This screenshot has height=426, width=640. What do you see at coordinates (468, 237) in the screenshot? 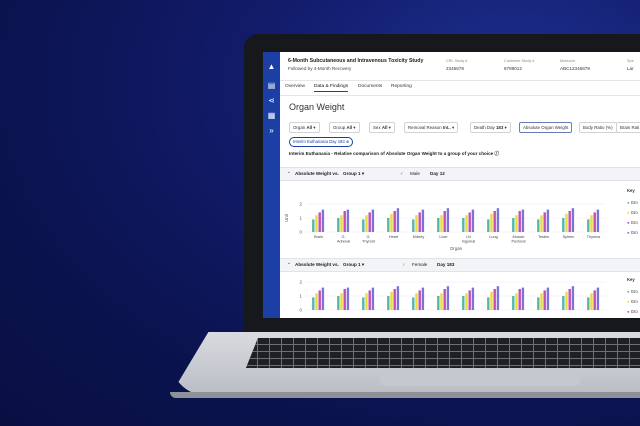
I see `x-tick-label: LN` at bounding box center [468, 237].